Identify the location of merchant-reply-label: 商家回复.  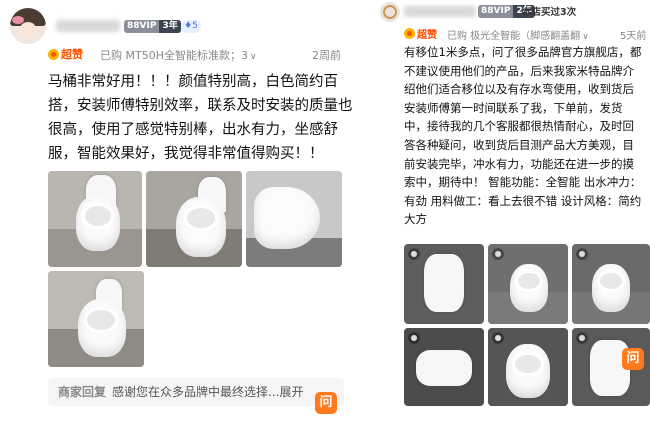
(82, 392).